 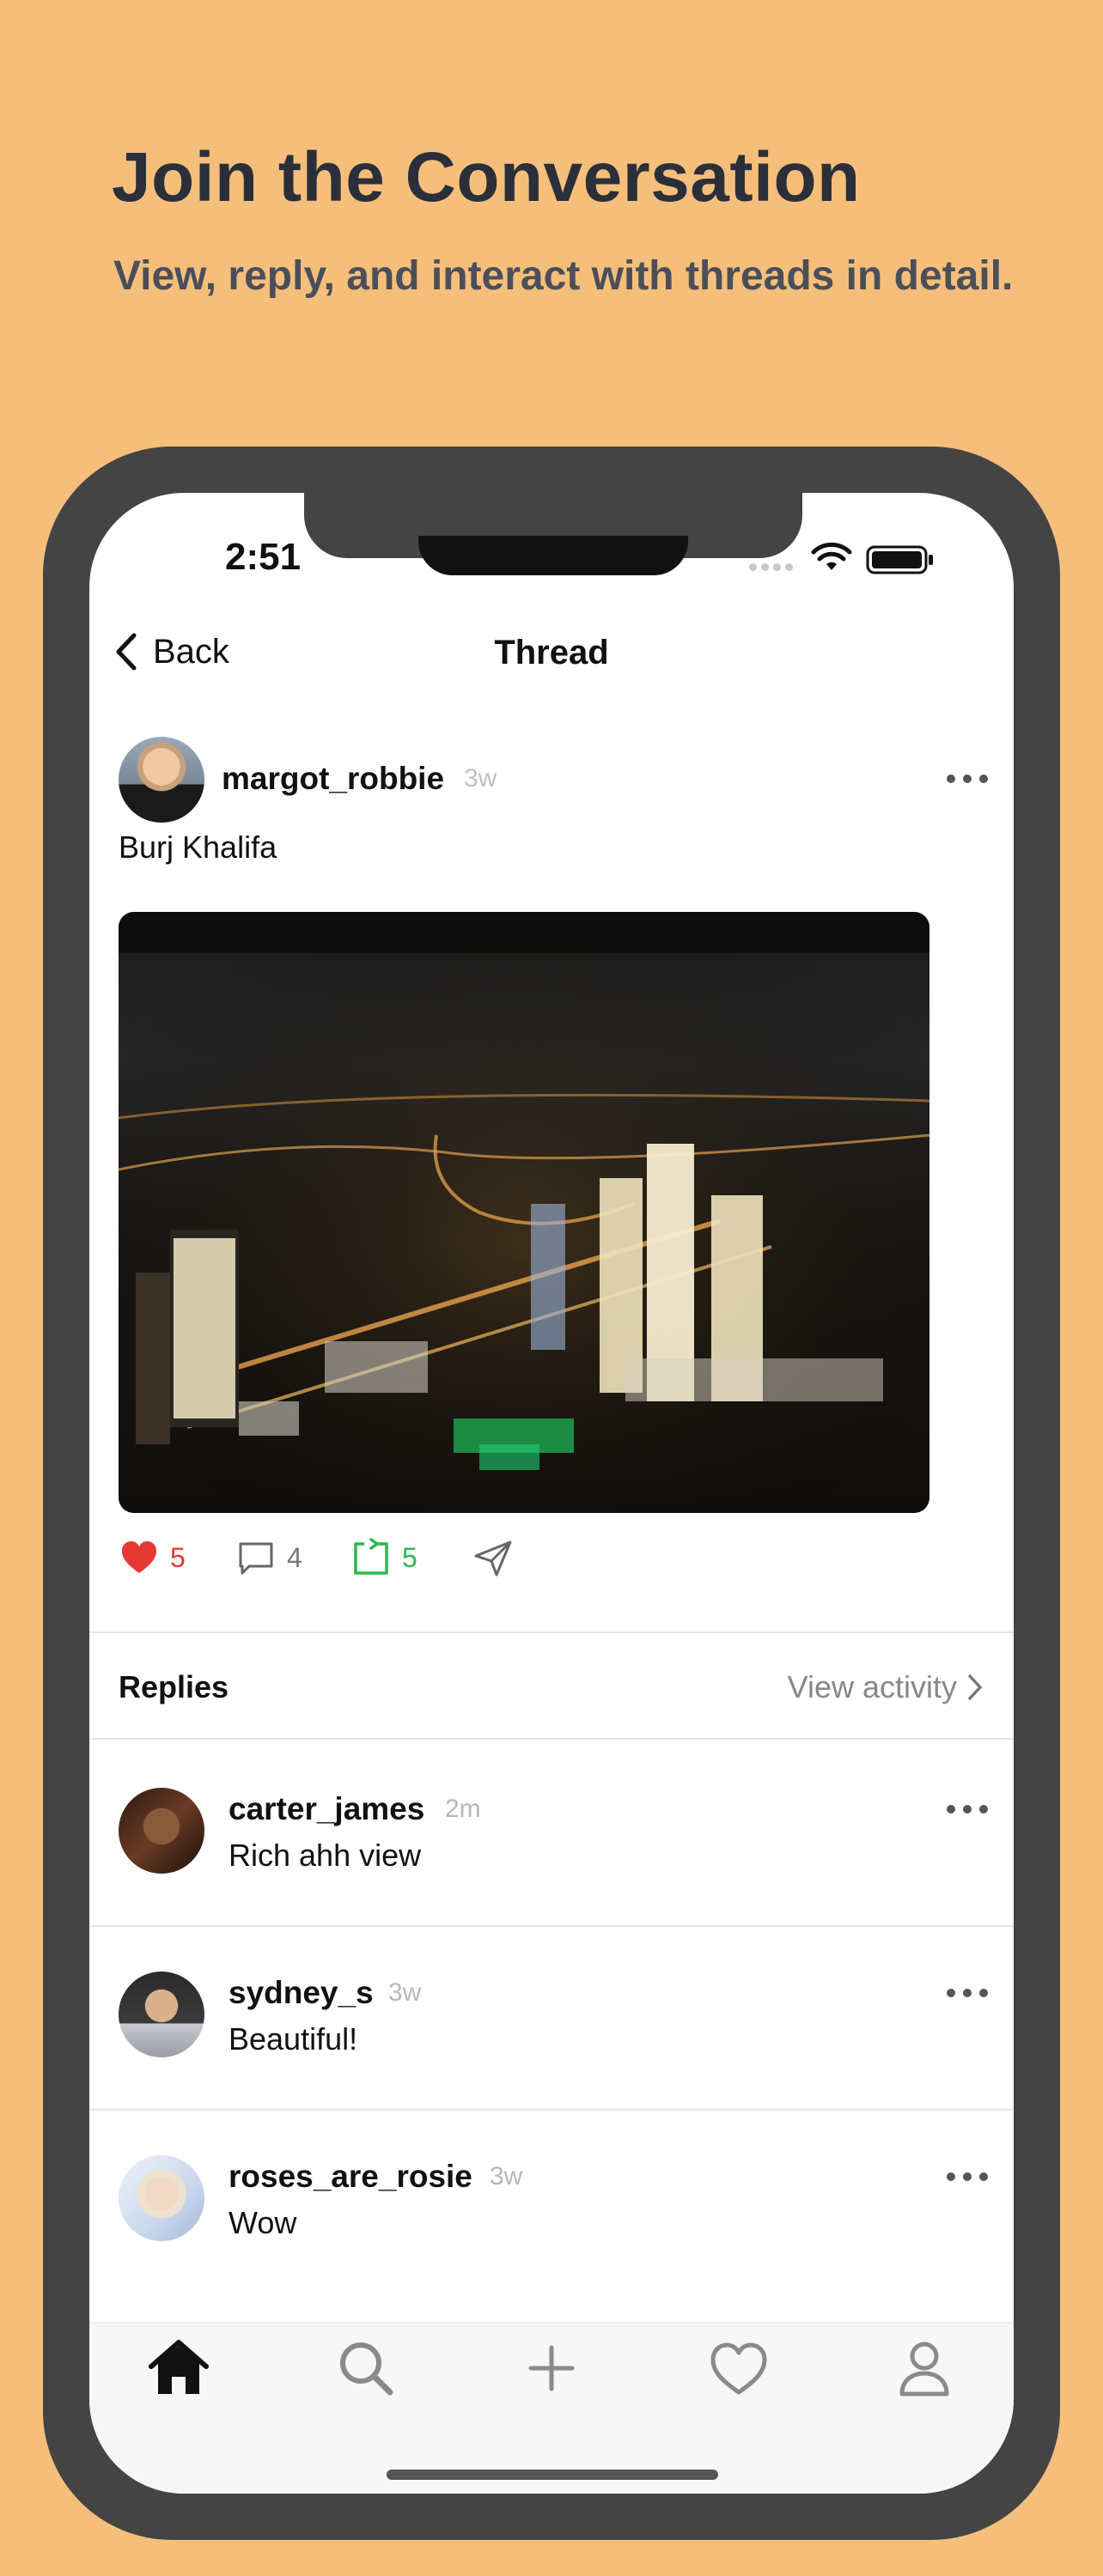 I want to click on reply-username: carter_james, so click(x=326, y=1809).